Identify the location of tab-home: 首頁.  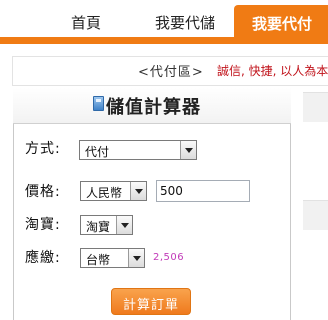
(86, 22).